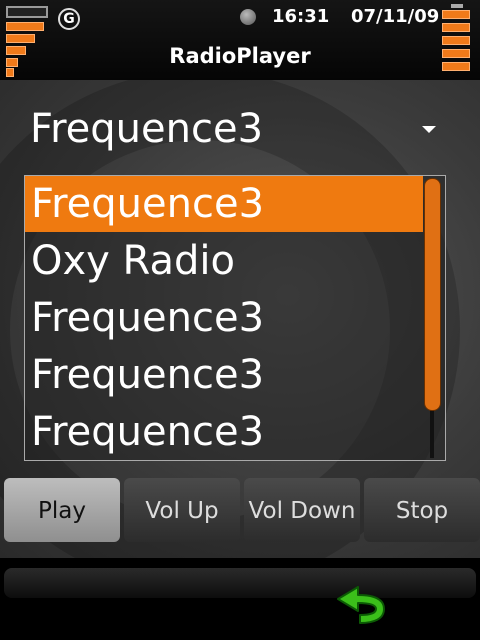 The height and width of the screenshot is (640, 480). What do you see at coordinates (240, 56) in the screenshot?
I see `app-title: RadioPlayer` at bounding box center [240, 56].